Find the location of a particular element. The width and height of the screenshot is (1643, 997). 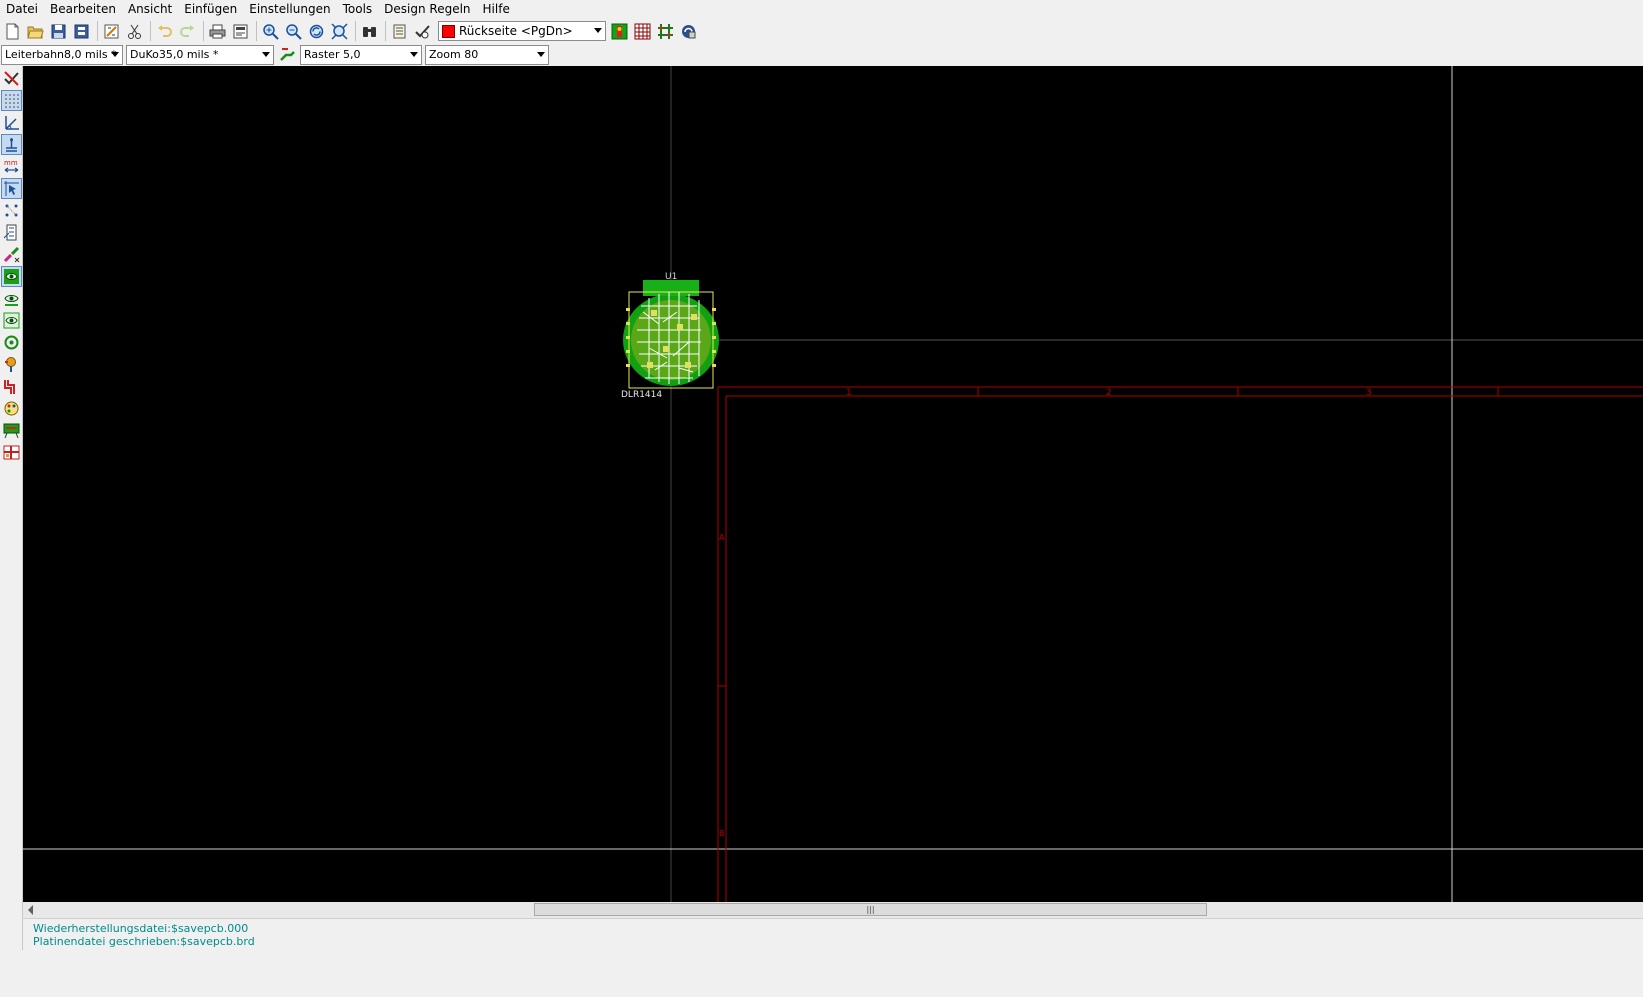

component-value: DLR1414 is located at coordinates (641, 395).